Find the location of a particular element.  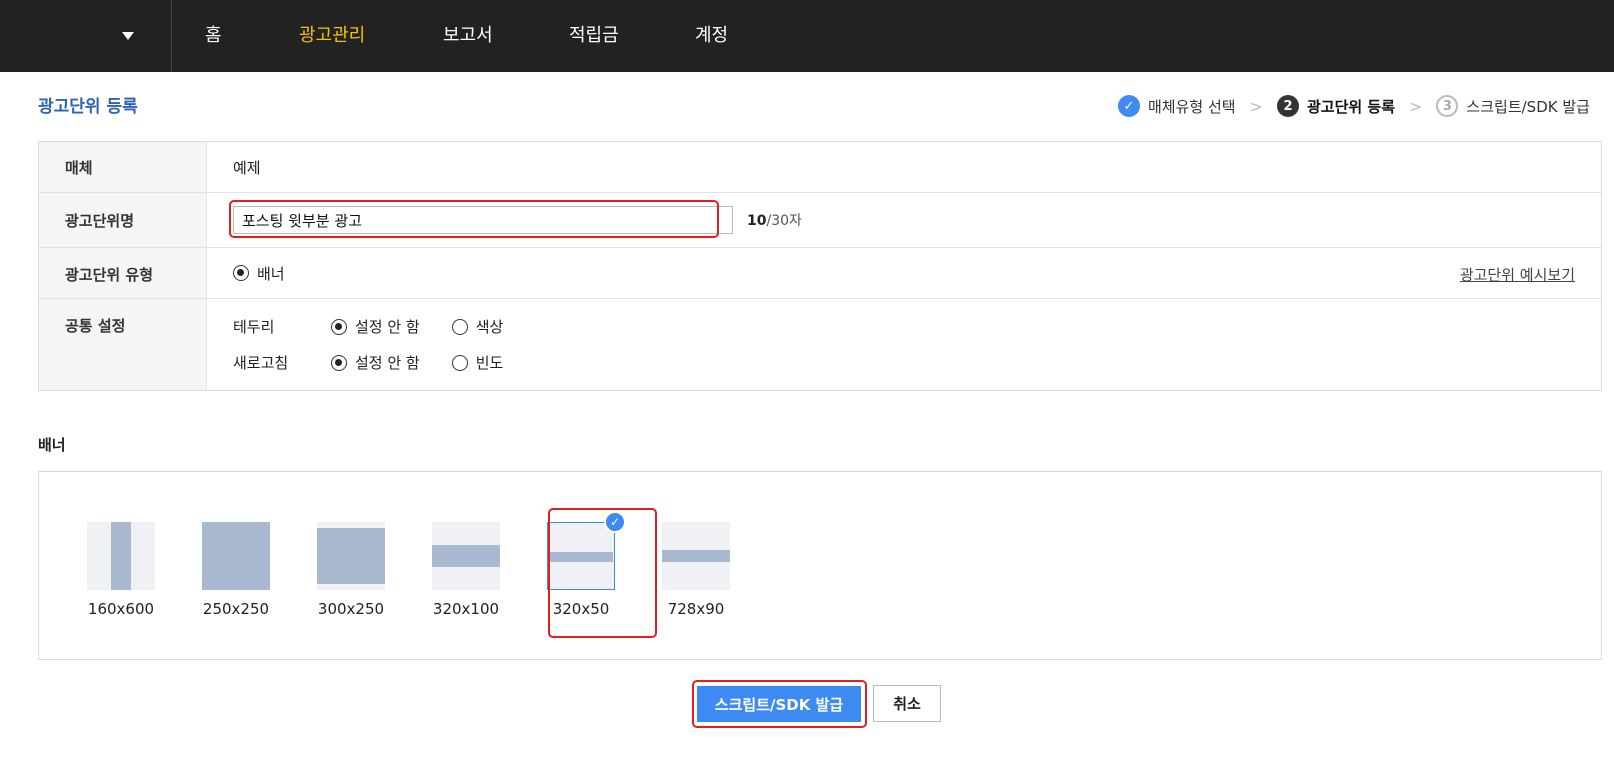

banner-option-320x50: ✓ 320x50 is located at coordinates (581, 564).